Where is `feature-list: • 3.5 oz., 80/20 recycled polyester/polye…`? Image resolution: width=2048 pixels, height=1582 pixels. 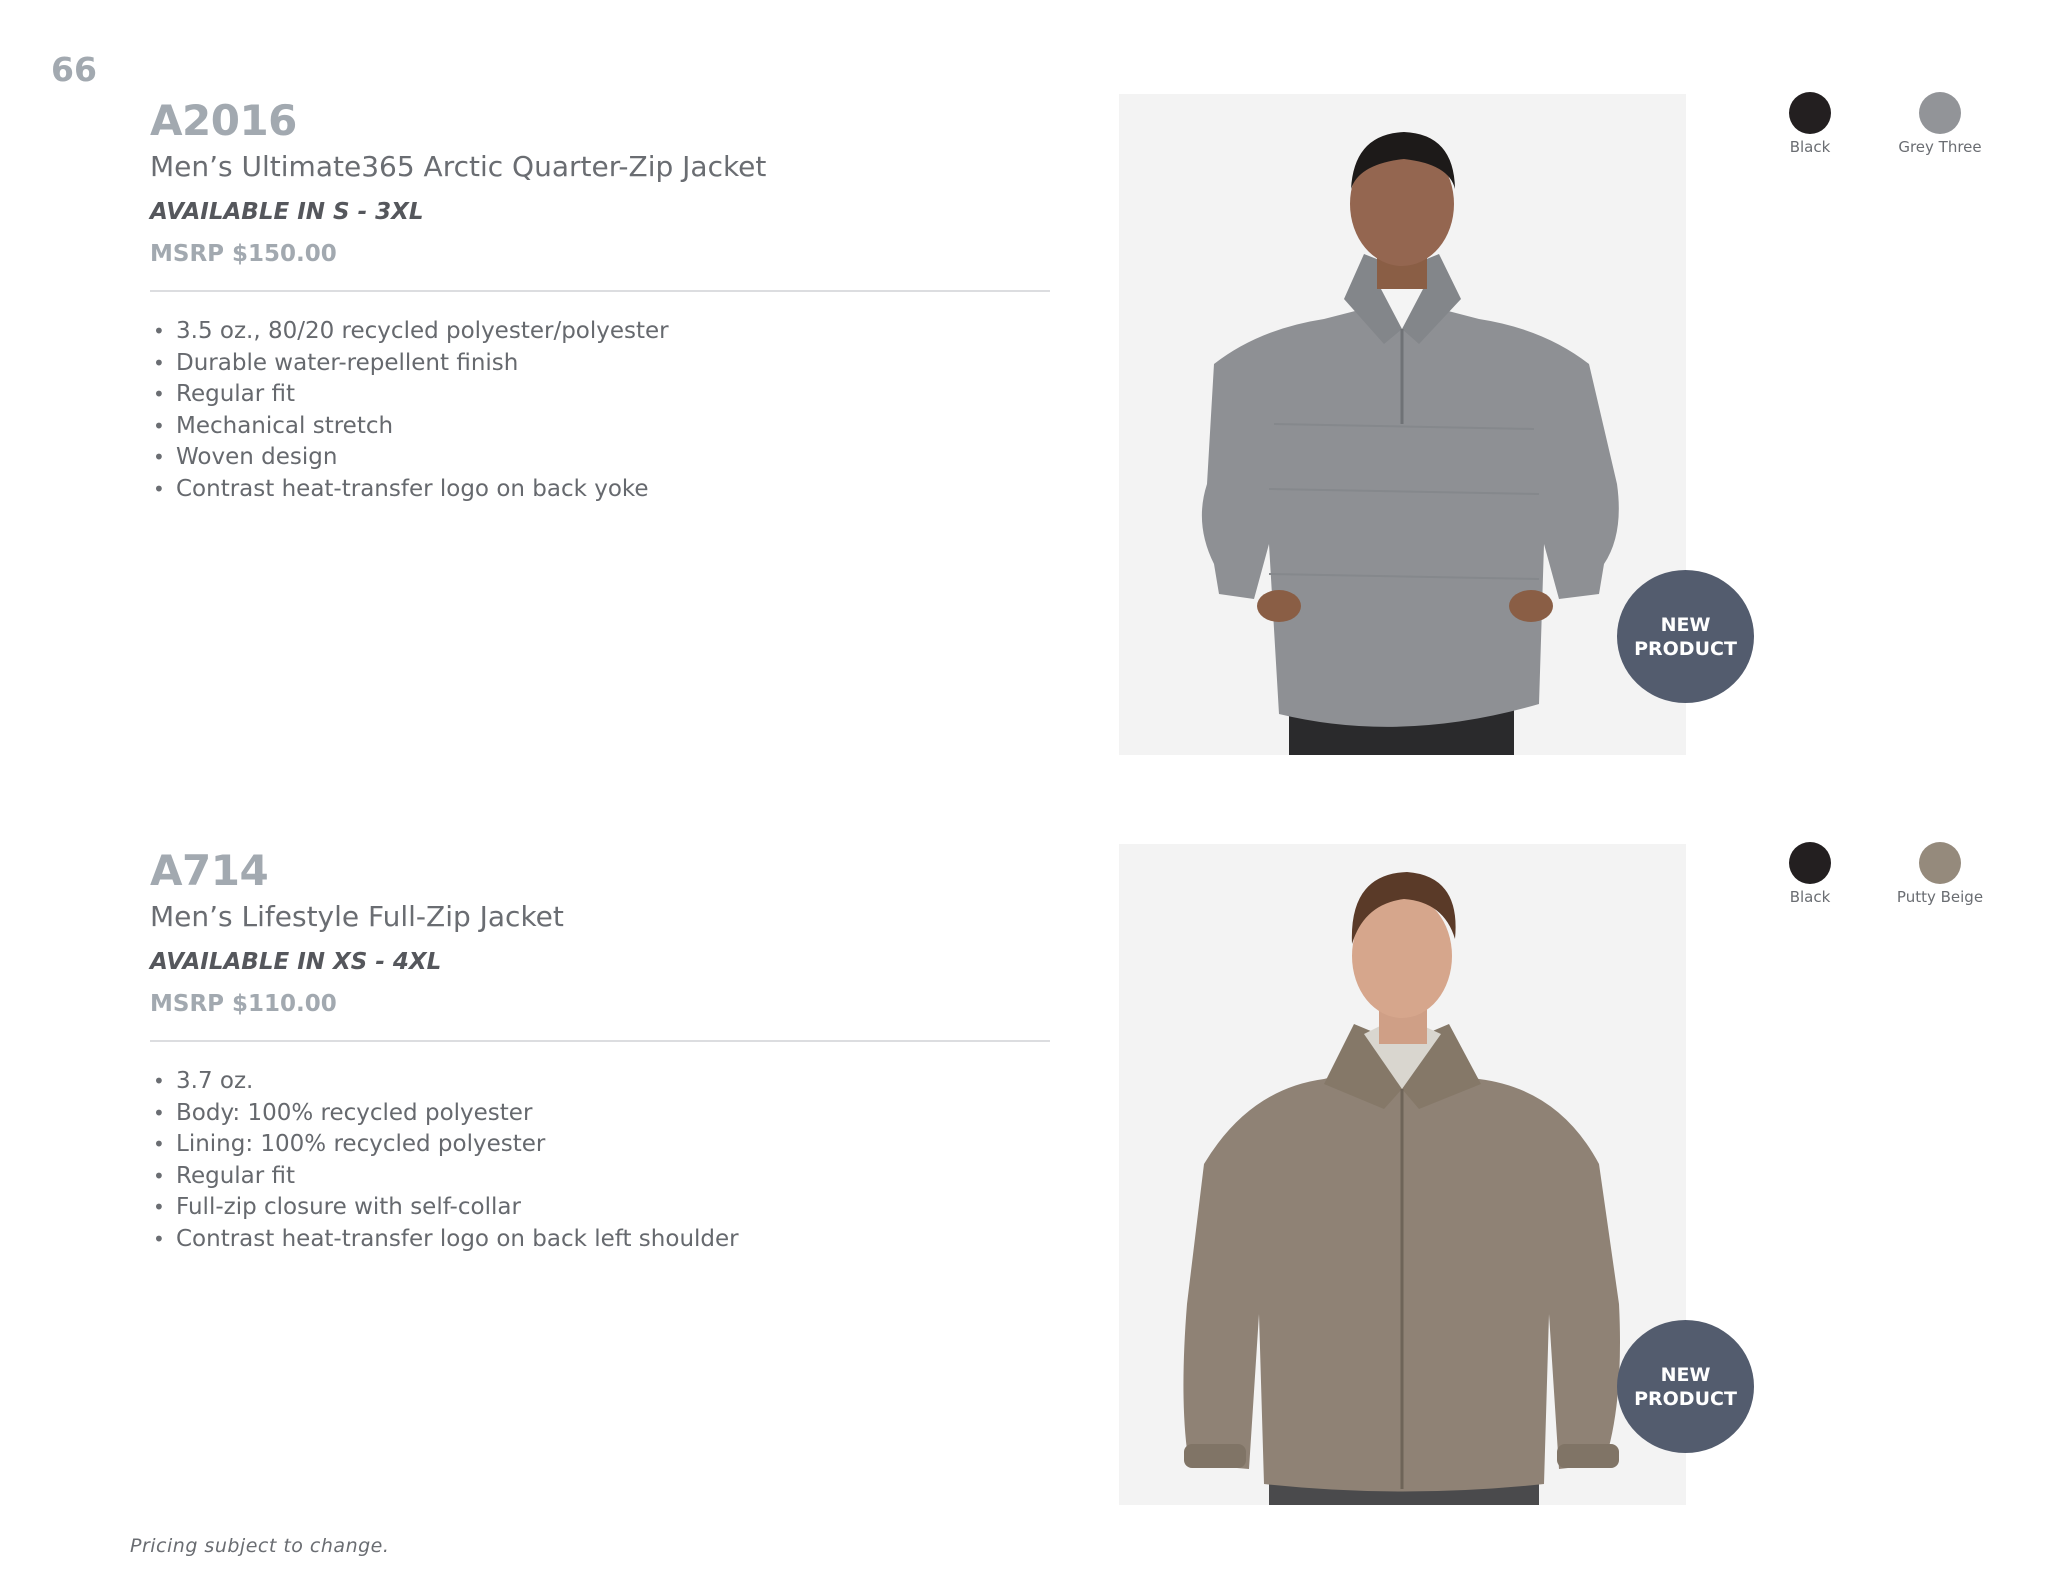
feature-list: • 3.5 oz., 80/20 recycled polyester/polye… is located at coordinates (409, 410).